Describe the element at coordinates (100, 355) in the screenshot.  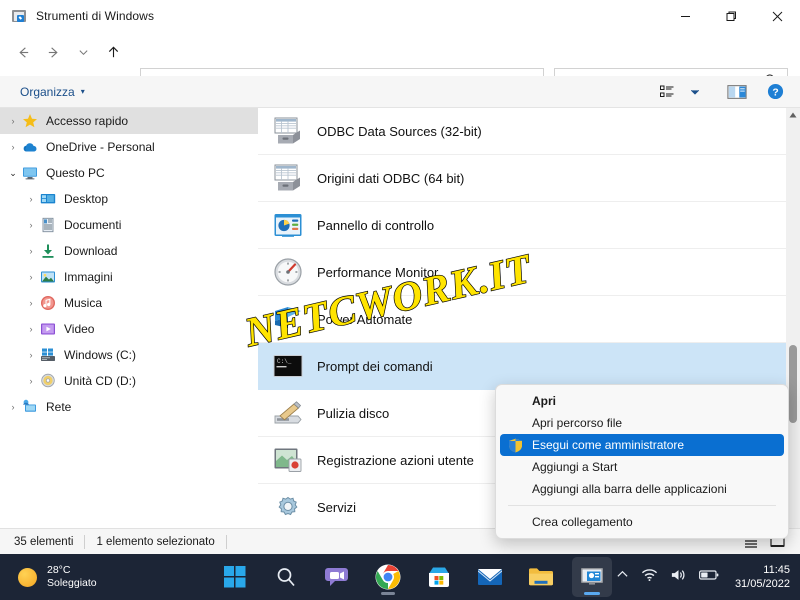
I see `sidebar-item-label: Windows (C:)` at that location.